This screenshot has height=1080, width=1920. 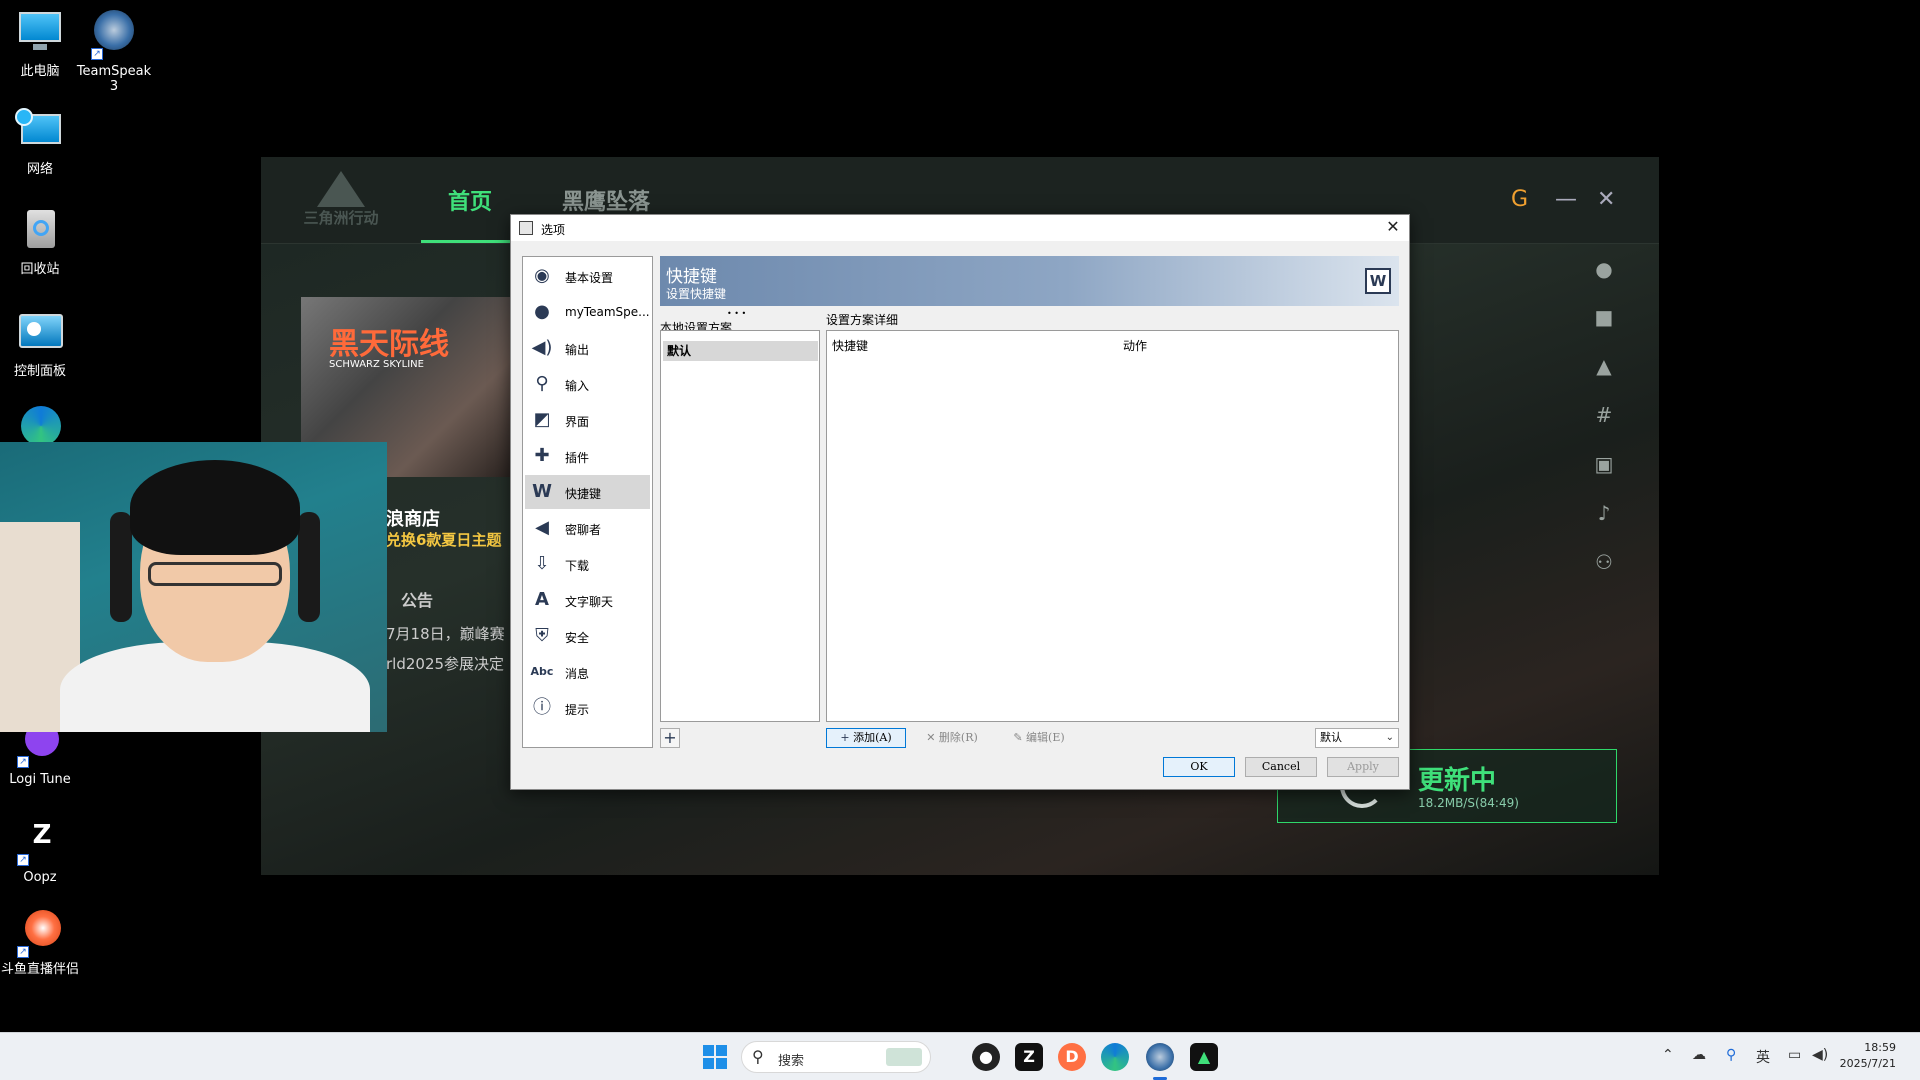 What do you see at coordinates (577, 566) in the screenshot?
I see `nav-label: 下载` at bounding box center [577, 566].